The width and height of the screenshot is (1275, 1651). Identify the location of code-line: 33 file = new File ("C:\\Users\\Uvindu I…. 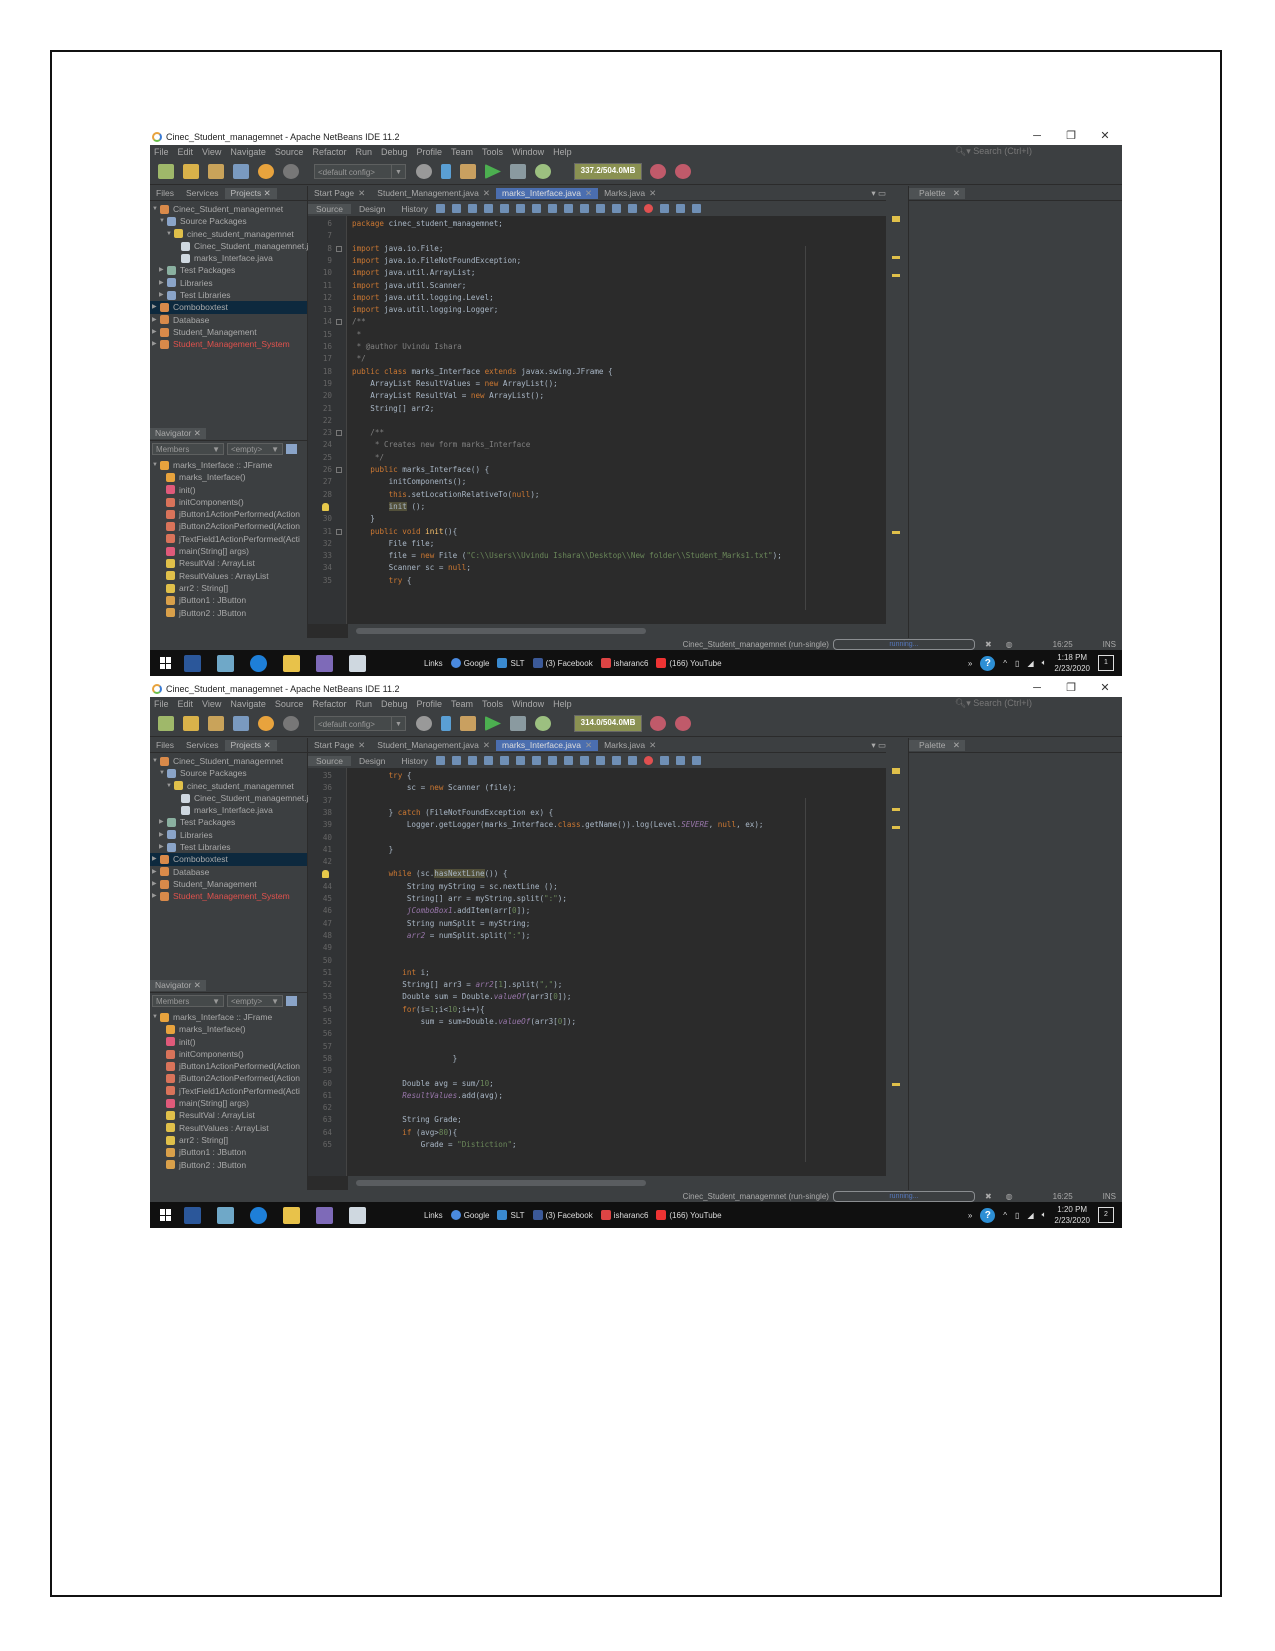
(597, 556).